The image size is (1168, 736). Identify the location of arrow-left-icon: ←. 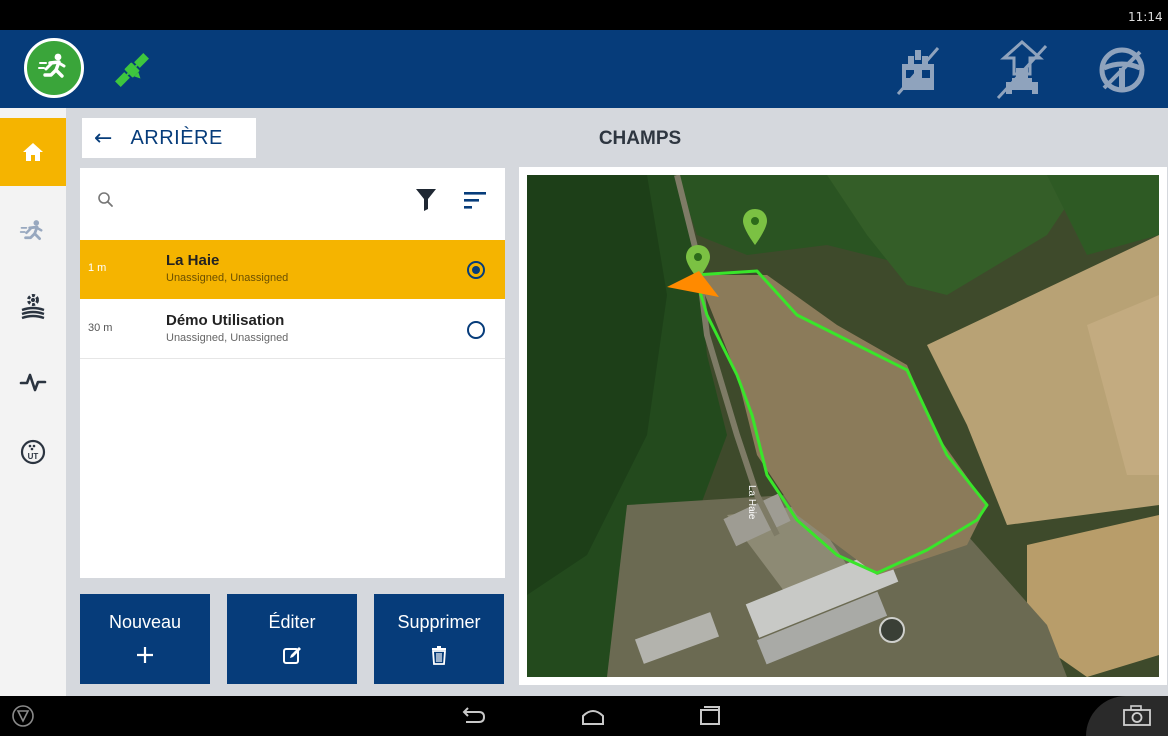
(103, 138).